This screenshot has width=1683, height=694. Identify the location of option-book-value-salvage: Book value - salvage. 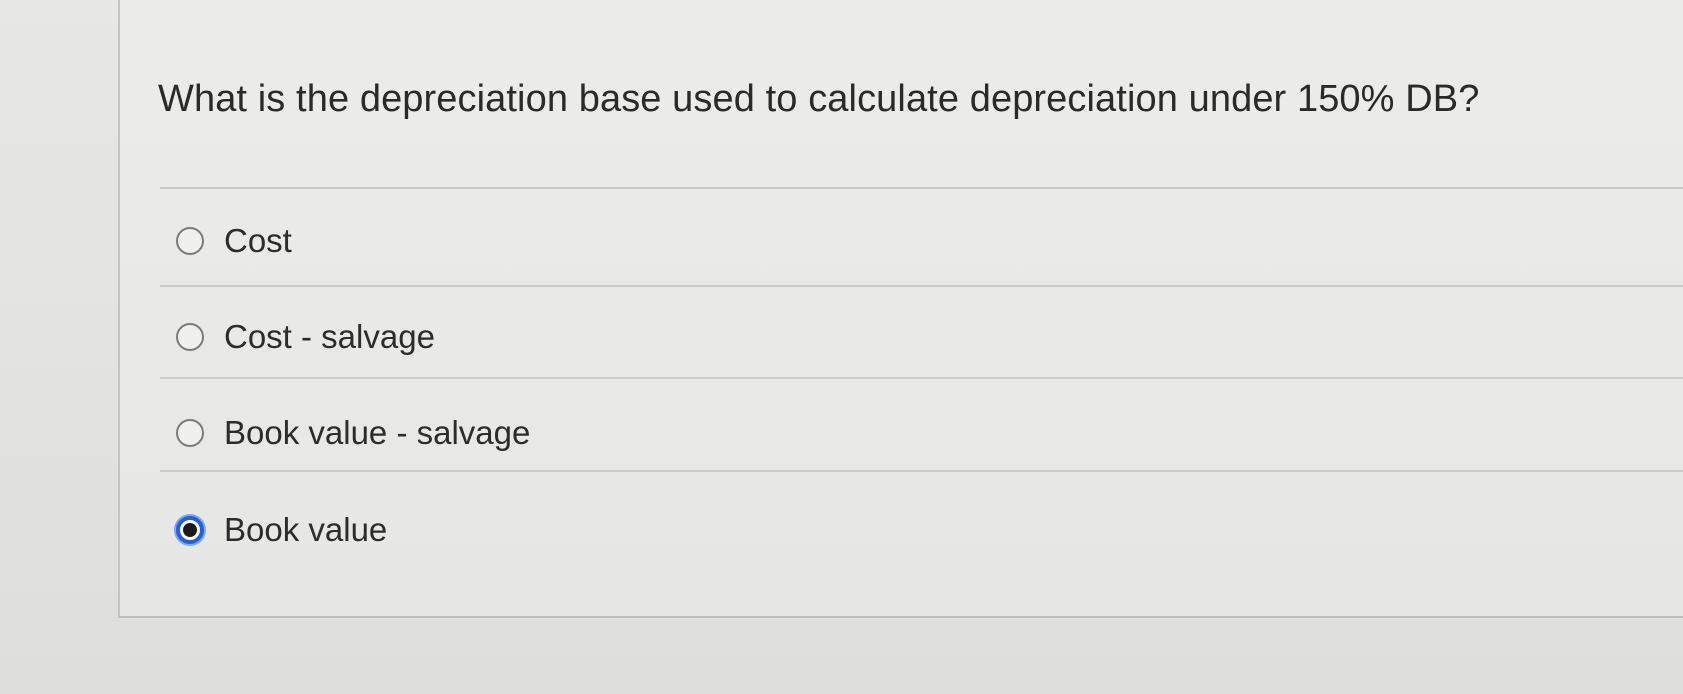
(353, 433).